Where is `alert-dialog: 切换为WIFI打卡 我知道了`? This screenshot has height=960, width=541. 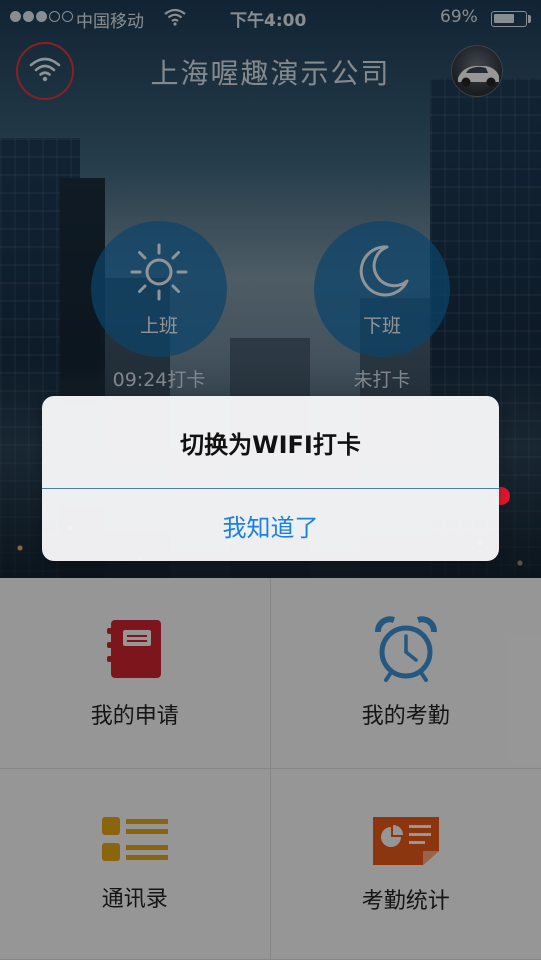
alert-dialog: 切换为WIFI打卡 我知道了 is located at coordinates (270, 478).